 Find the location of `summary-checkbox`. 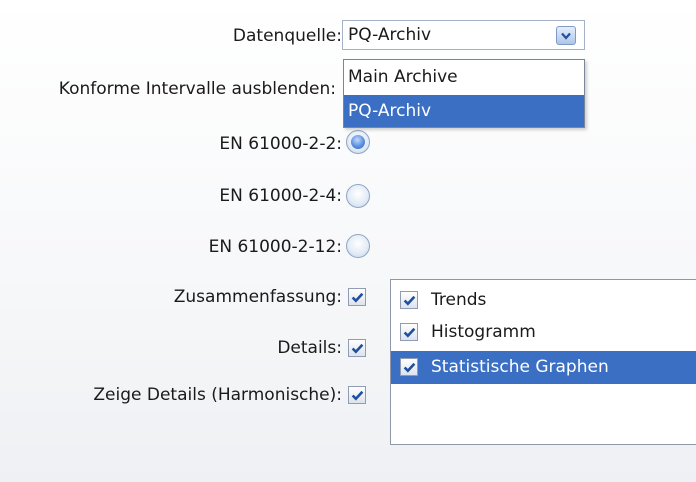

summary-checkbox is located at coordinates (357, 297).